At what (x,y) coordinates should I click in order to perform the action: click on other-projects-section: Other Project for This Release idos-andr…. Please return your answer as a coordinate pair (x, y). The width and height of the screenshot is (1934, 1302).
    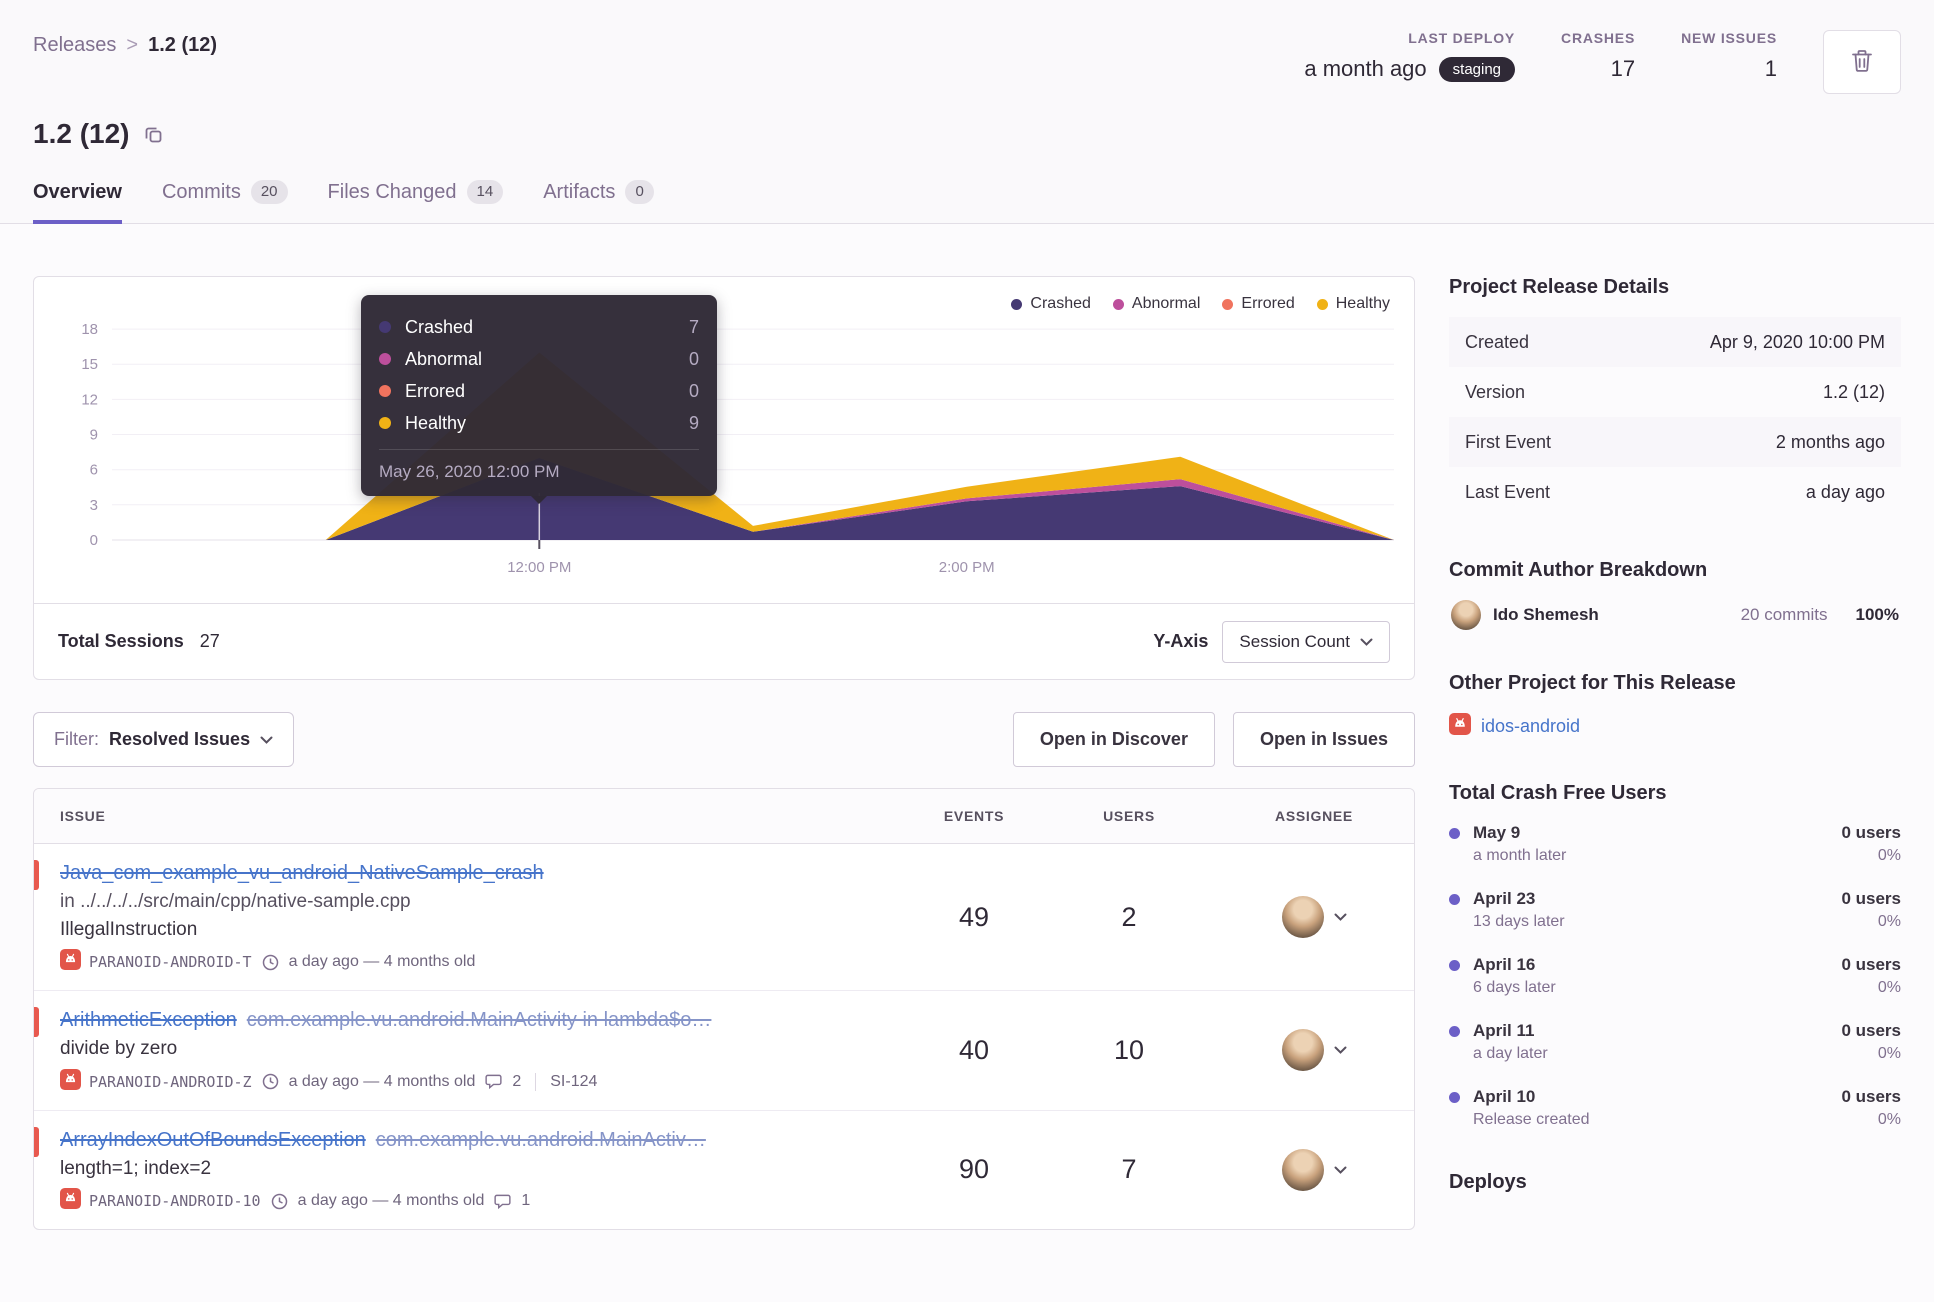
    Looking at the image, I should click on (1675, 706).